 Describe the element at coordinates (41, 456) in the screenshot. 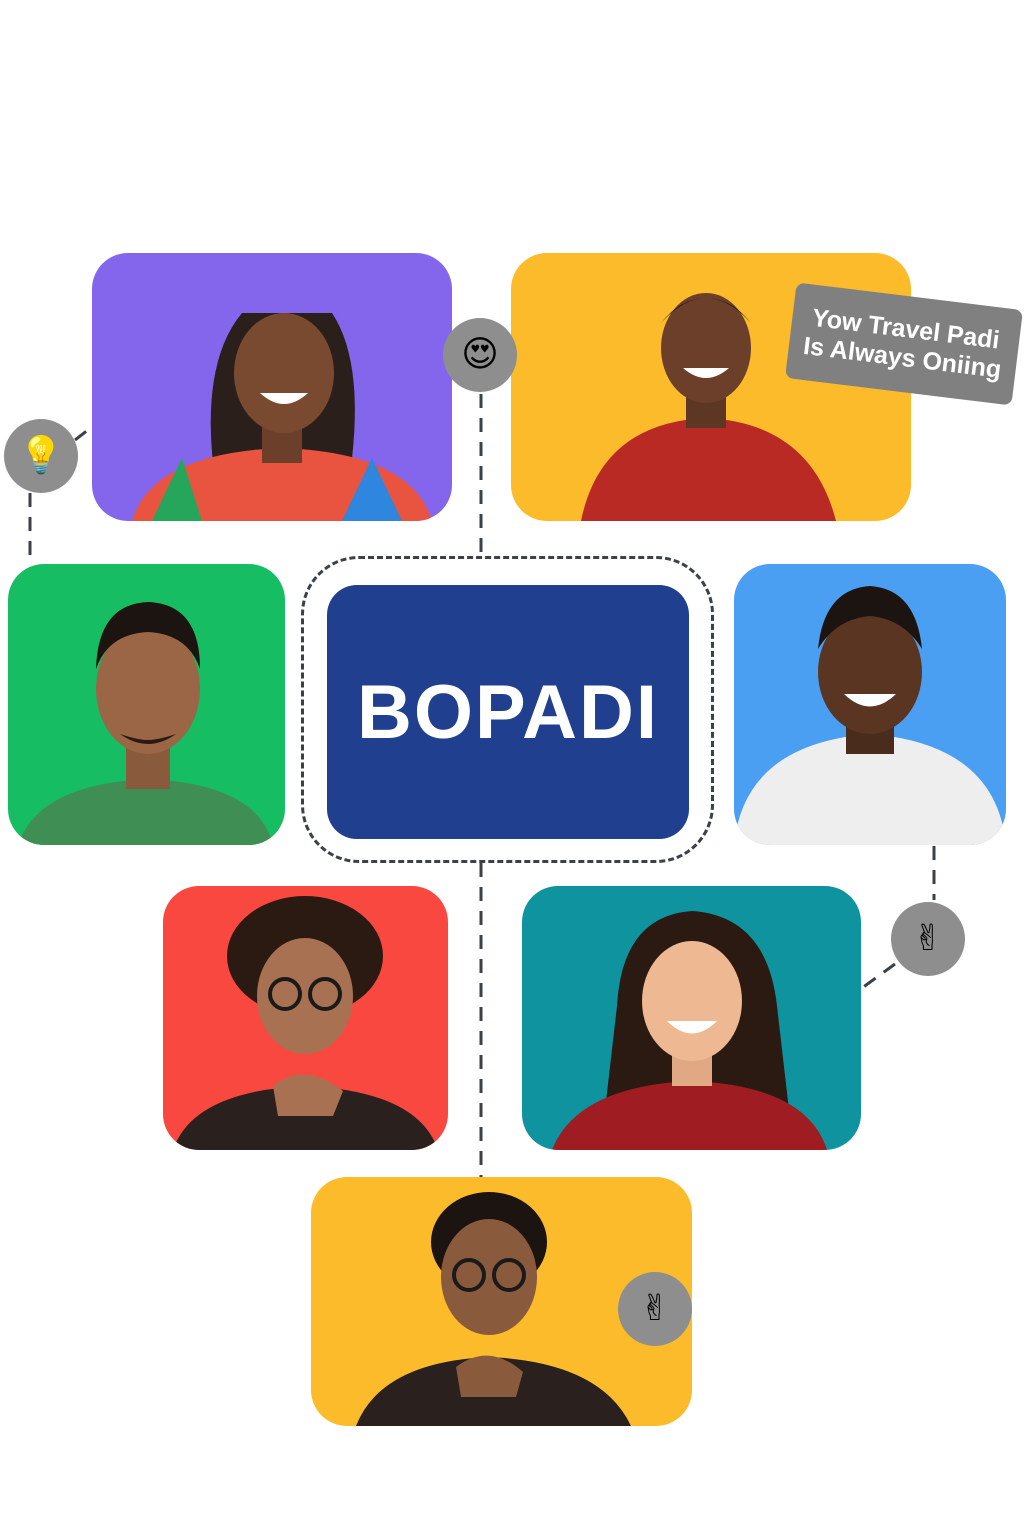

I see `lightbulb-icon: 💡` at that location.